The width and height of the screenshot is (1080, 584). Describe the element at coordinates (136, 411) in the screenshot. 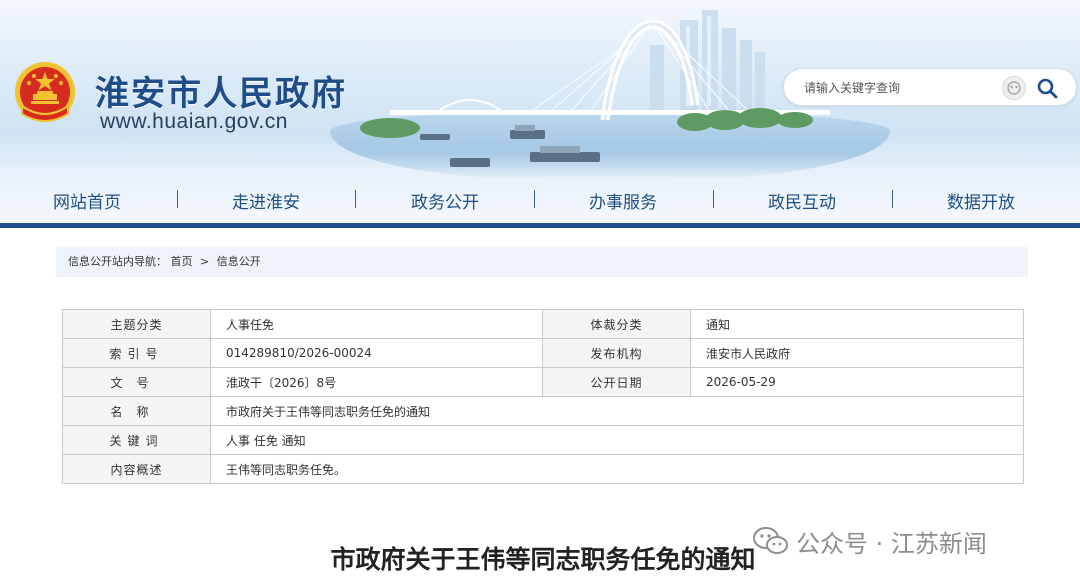

I see `name-label: 名称` at that location.